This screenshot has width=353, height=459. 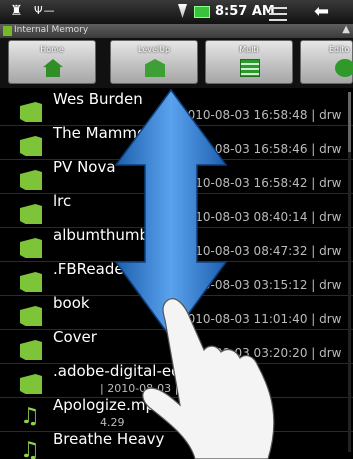 I want to click on path-bar: Internal Memory ▲, so click(x=176, y=31).